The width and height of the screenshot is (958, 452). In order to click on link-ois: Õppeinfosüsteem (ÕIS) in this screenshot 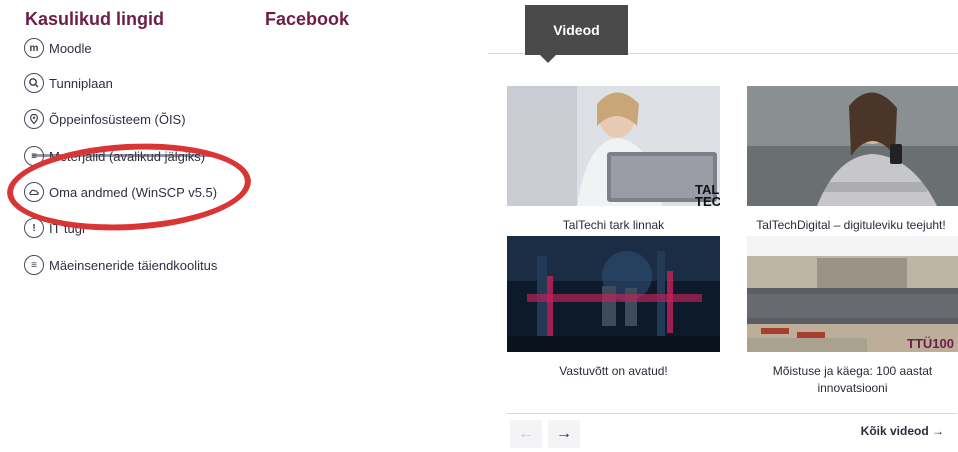, I will do `click(105, 119)`.